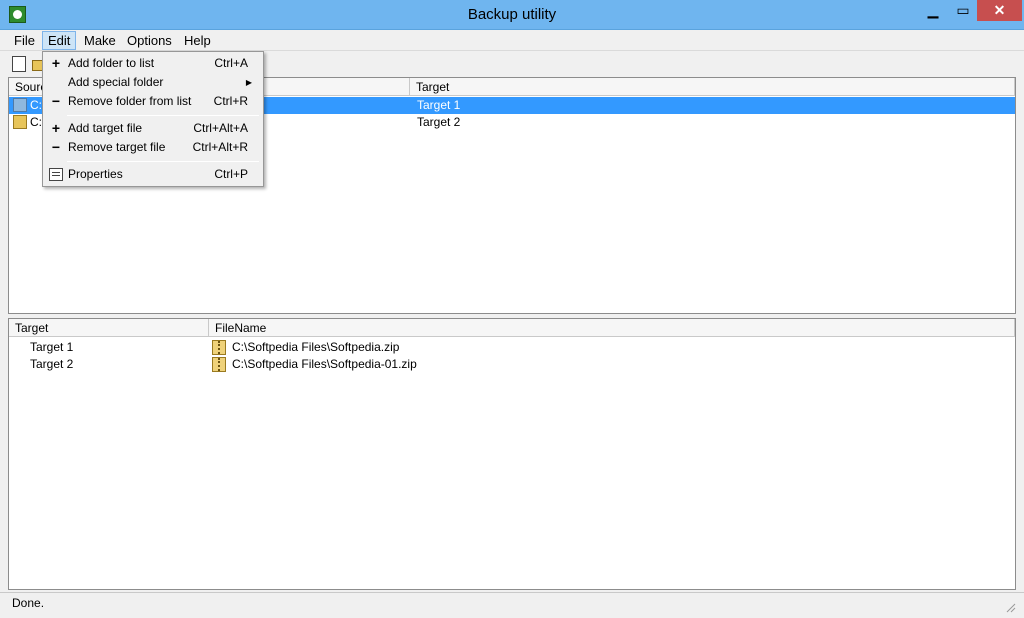 This screenshot has width=1024, height=618. Describe the element at coordinates (197, 40) in the screenshot. I see `menu-help: Help` at that location.